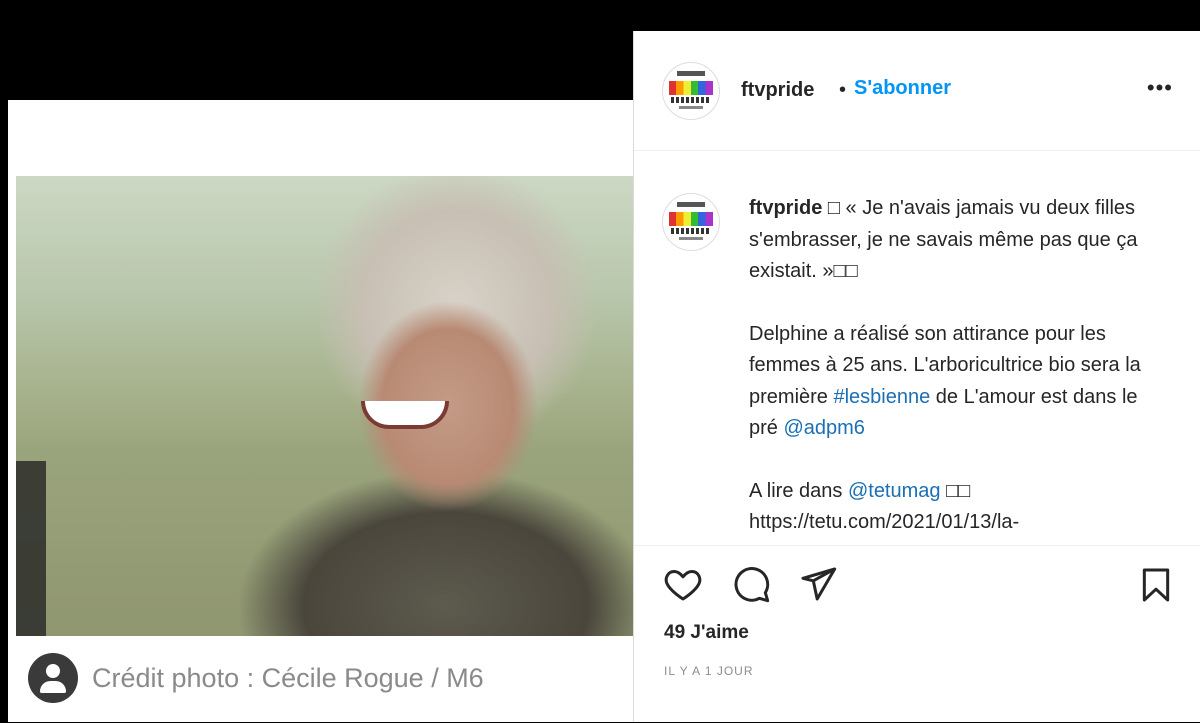  Describe the element at coordinates (691, 91) in the screenshot. I see `profile-avatar` at that location.